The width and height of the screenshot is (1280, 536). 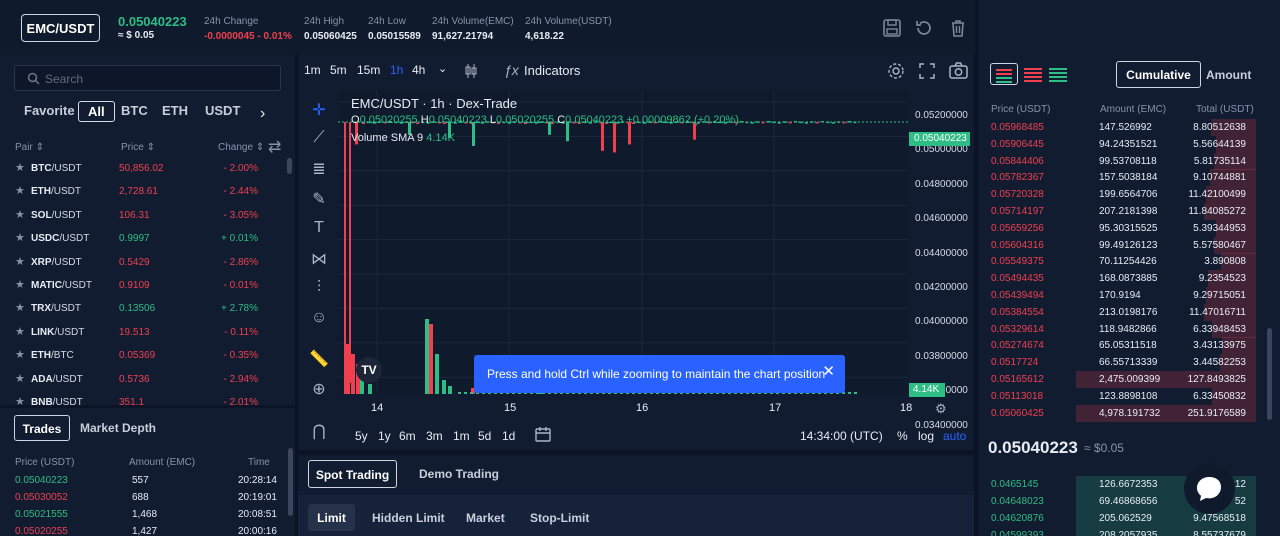 What do you see at coordinates (1123, 312) in the screenshot?
I see `ask-row: 0.05384554 213.0198176 11.47016711` at bounding box center [1123, 312].